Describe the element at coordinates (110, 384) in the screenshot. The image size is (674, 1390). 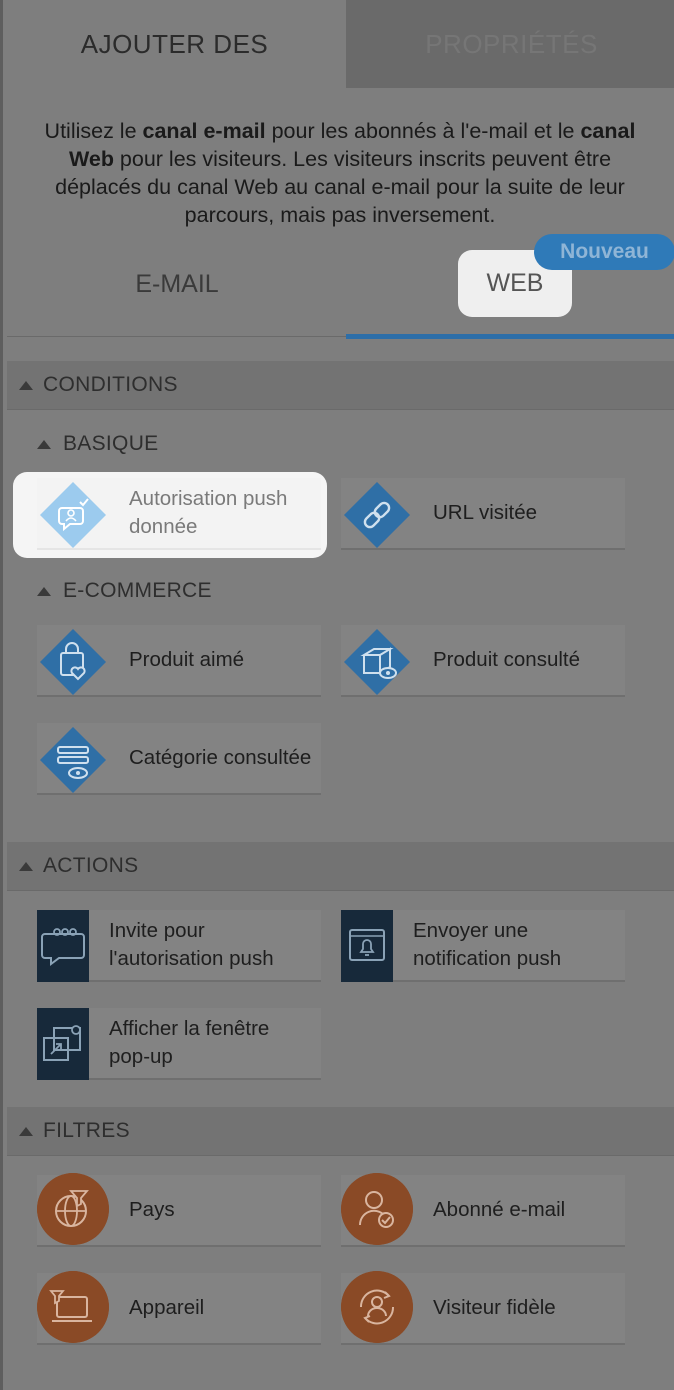
I see `section-label: CONDITIONS` at that location.